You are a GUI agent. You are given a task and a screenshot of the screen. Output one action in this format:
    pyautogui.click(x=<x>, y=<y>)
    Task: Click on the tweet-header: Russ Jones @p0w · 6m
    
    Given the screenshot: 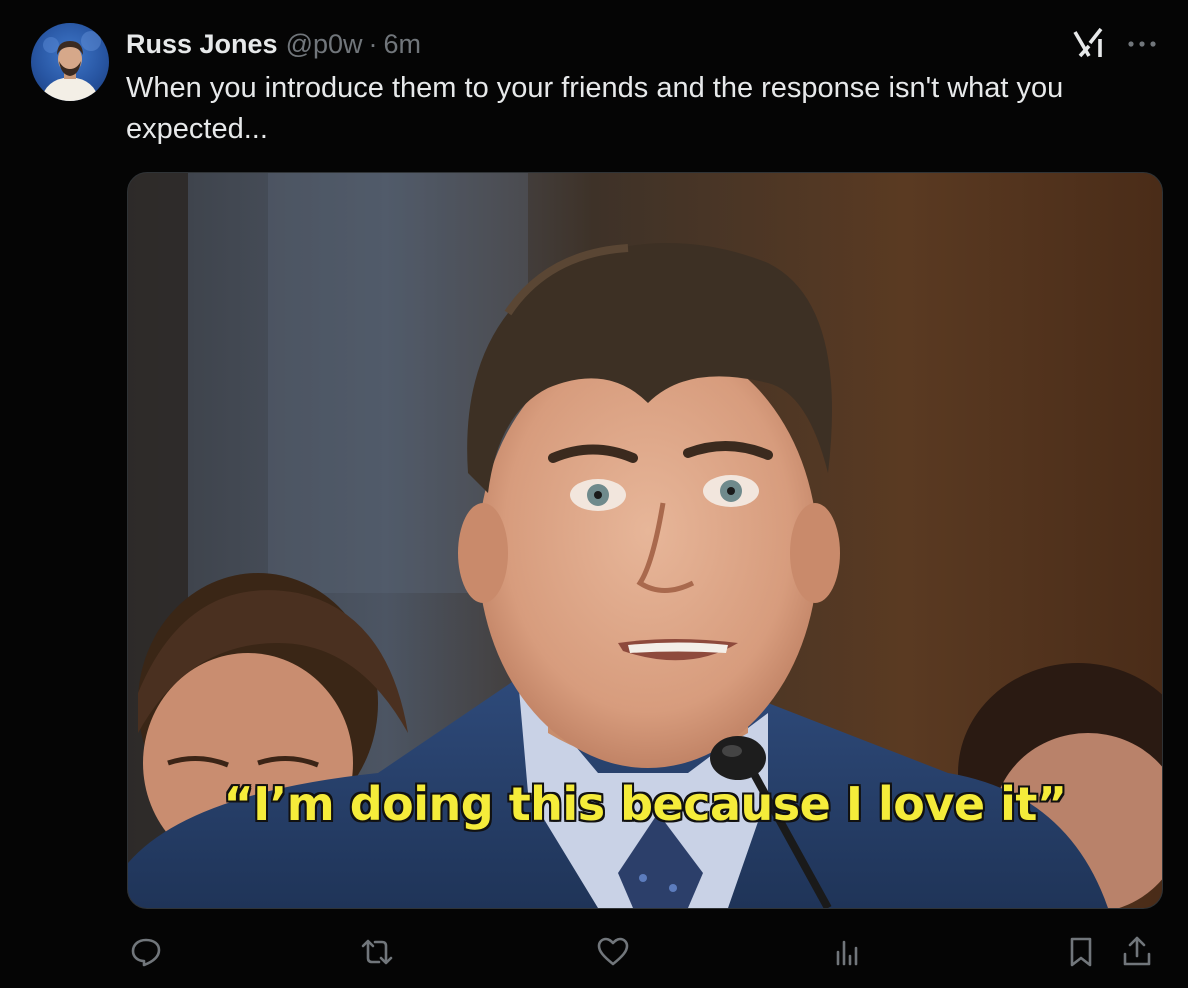 What is the action you would take?
    pyautogui.click(x=273, y=44)
    